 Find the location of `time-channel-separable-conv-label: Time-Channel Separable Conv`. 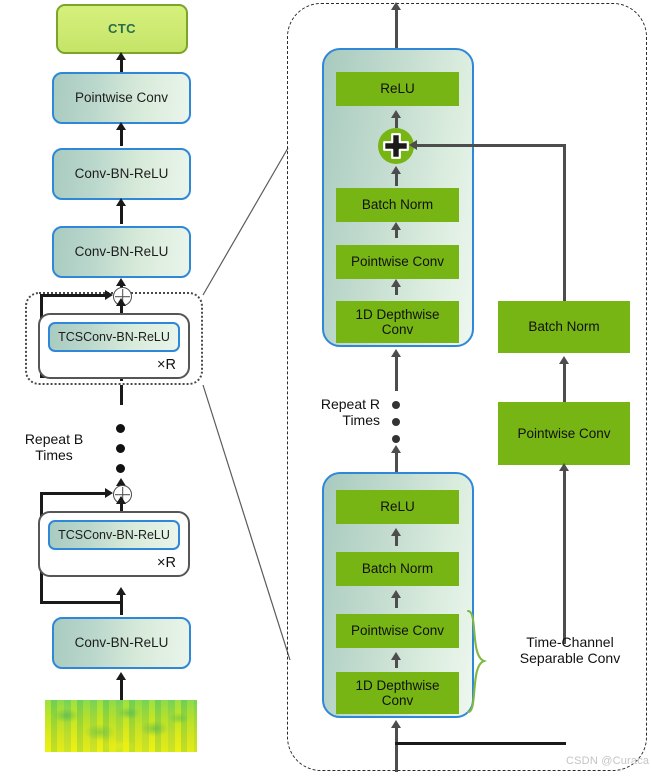

time-channel-separable-conv-label: Time-Channel Separable Conv is located at coordinates (570, 650).